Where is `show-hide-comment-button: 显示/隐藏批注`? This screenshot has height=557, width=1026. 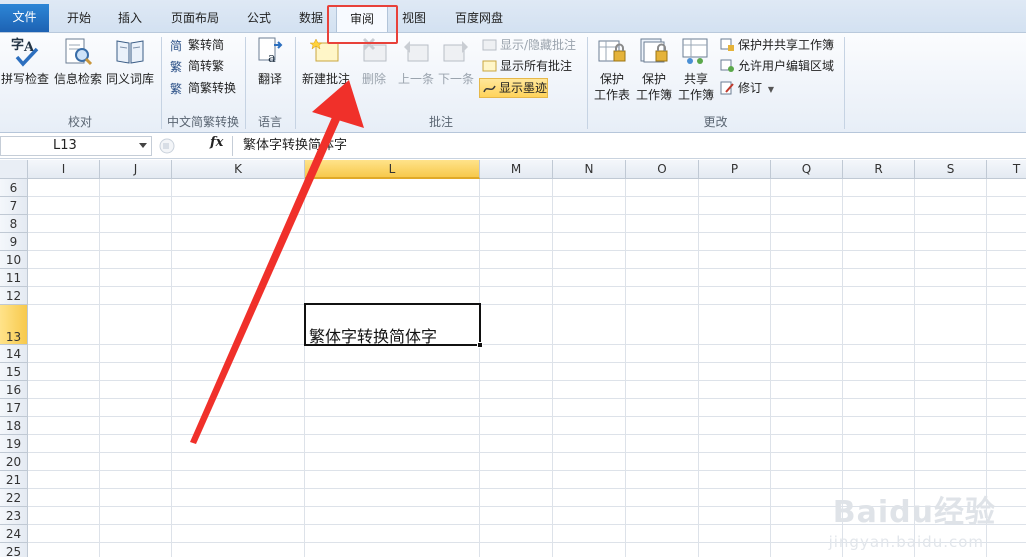 show-hide-comment-button: 显示/隐藏批注 is located at coordinates (528, 45).